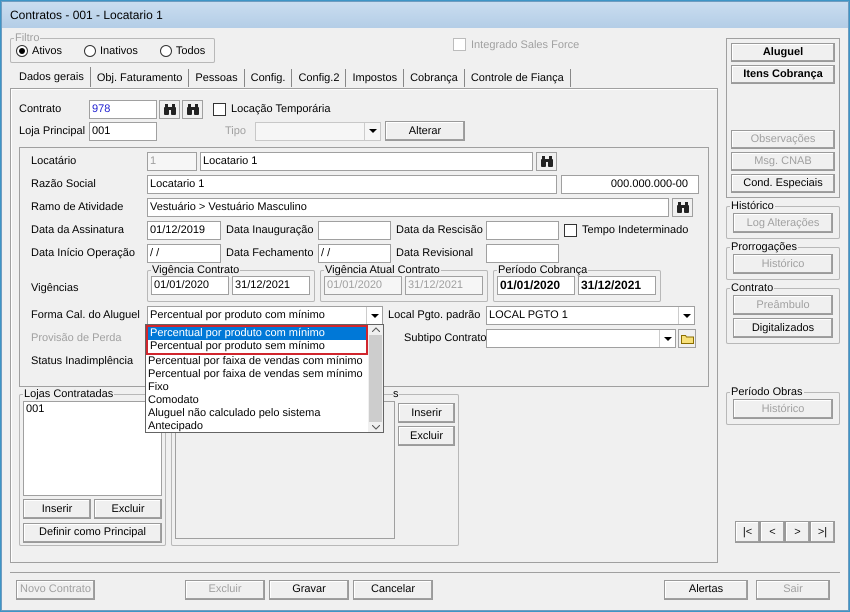  What do you see at coordinates (270, 230) in the screenshot?
I see `field-label: Data Inauguração` at bounding box center [270, 230].